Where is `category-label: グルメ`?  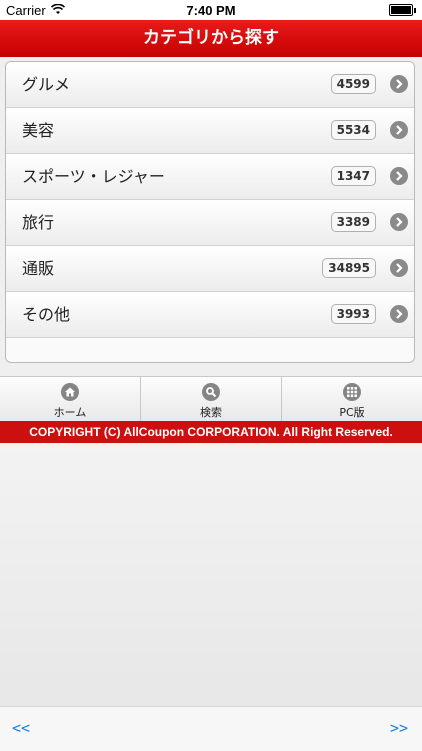
category-label: グルメ is located at coordinates (46, 84).